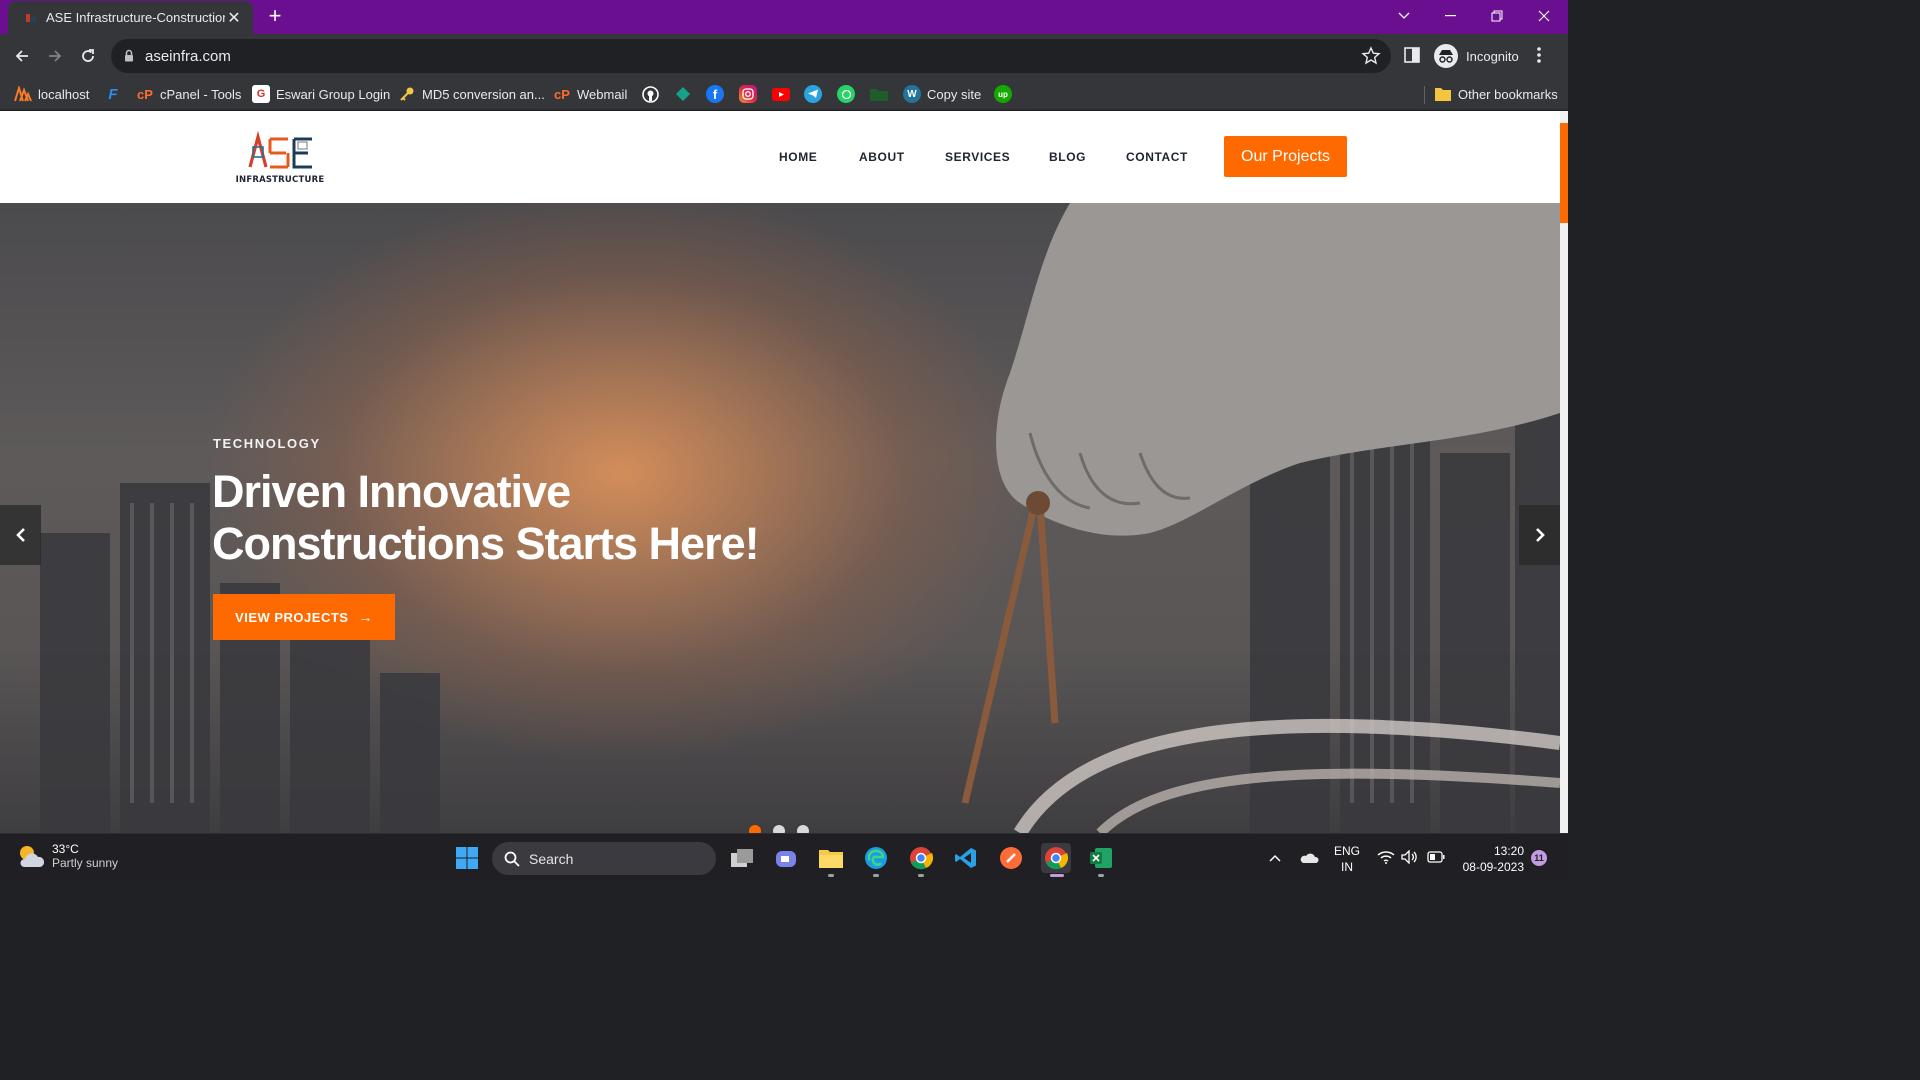 This screenshot has width=1920, height=1080. I want to click on bookmark-diamond, so click(683, 94).